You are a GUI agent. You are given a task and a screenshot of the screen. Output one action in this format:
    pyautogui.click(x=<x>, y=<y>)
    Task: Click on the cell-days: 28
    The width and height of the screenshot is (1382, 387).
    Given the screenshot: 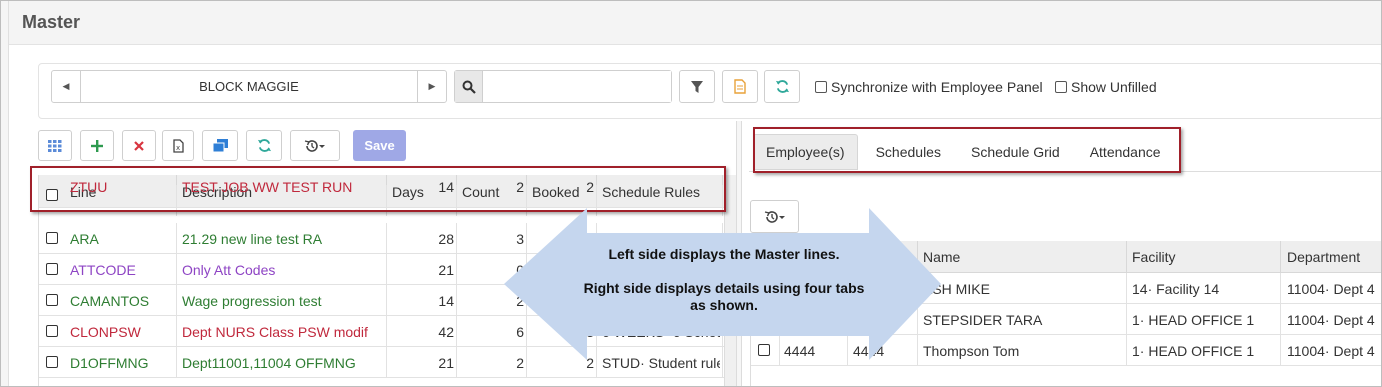 What is the action you would take?
    pyautogui.click(x=446, y=239)
    